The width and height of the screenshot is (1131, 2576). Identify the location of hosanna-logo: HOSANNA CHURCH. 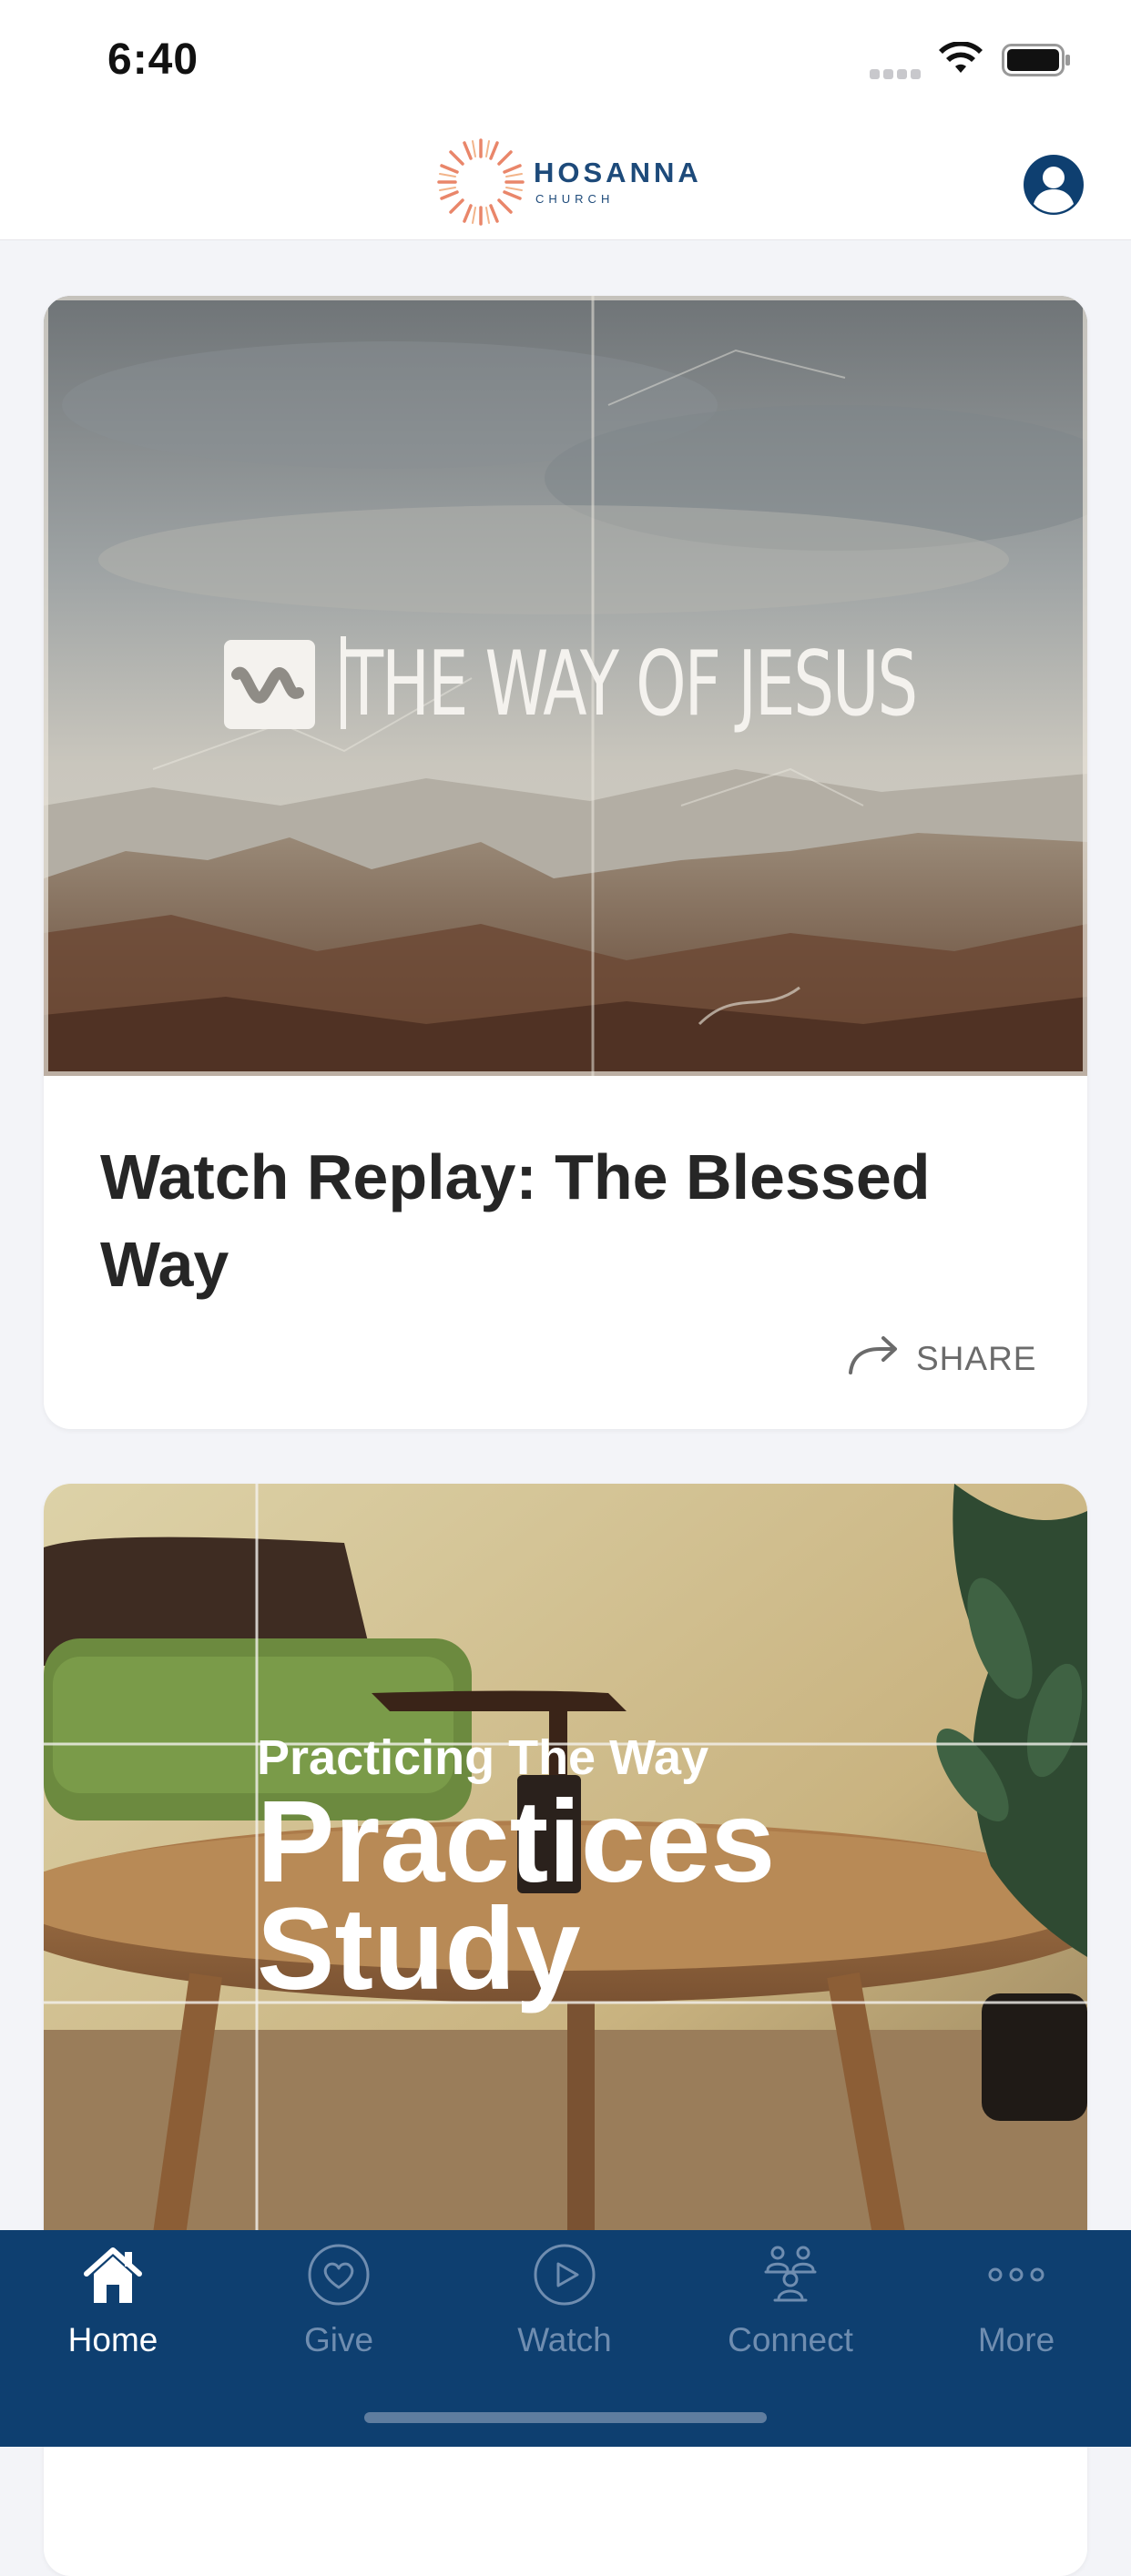
(567, 182).